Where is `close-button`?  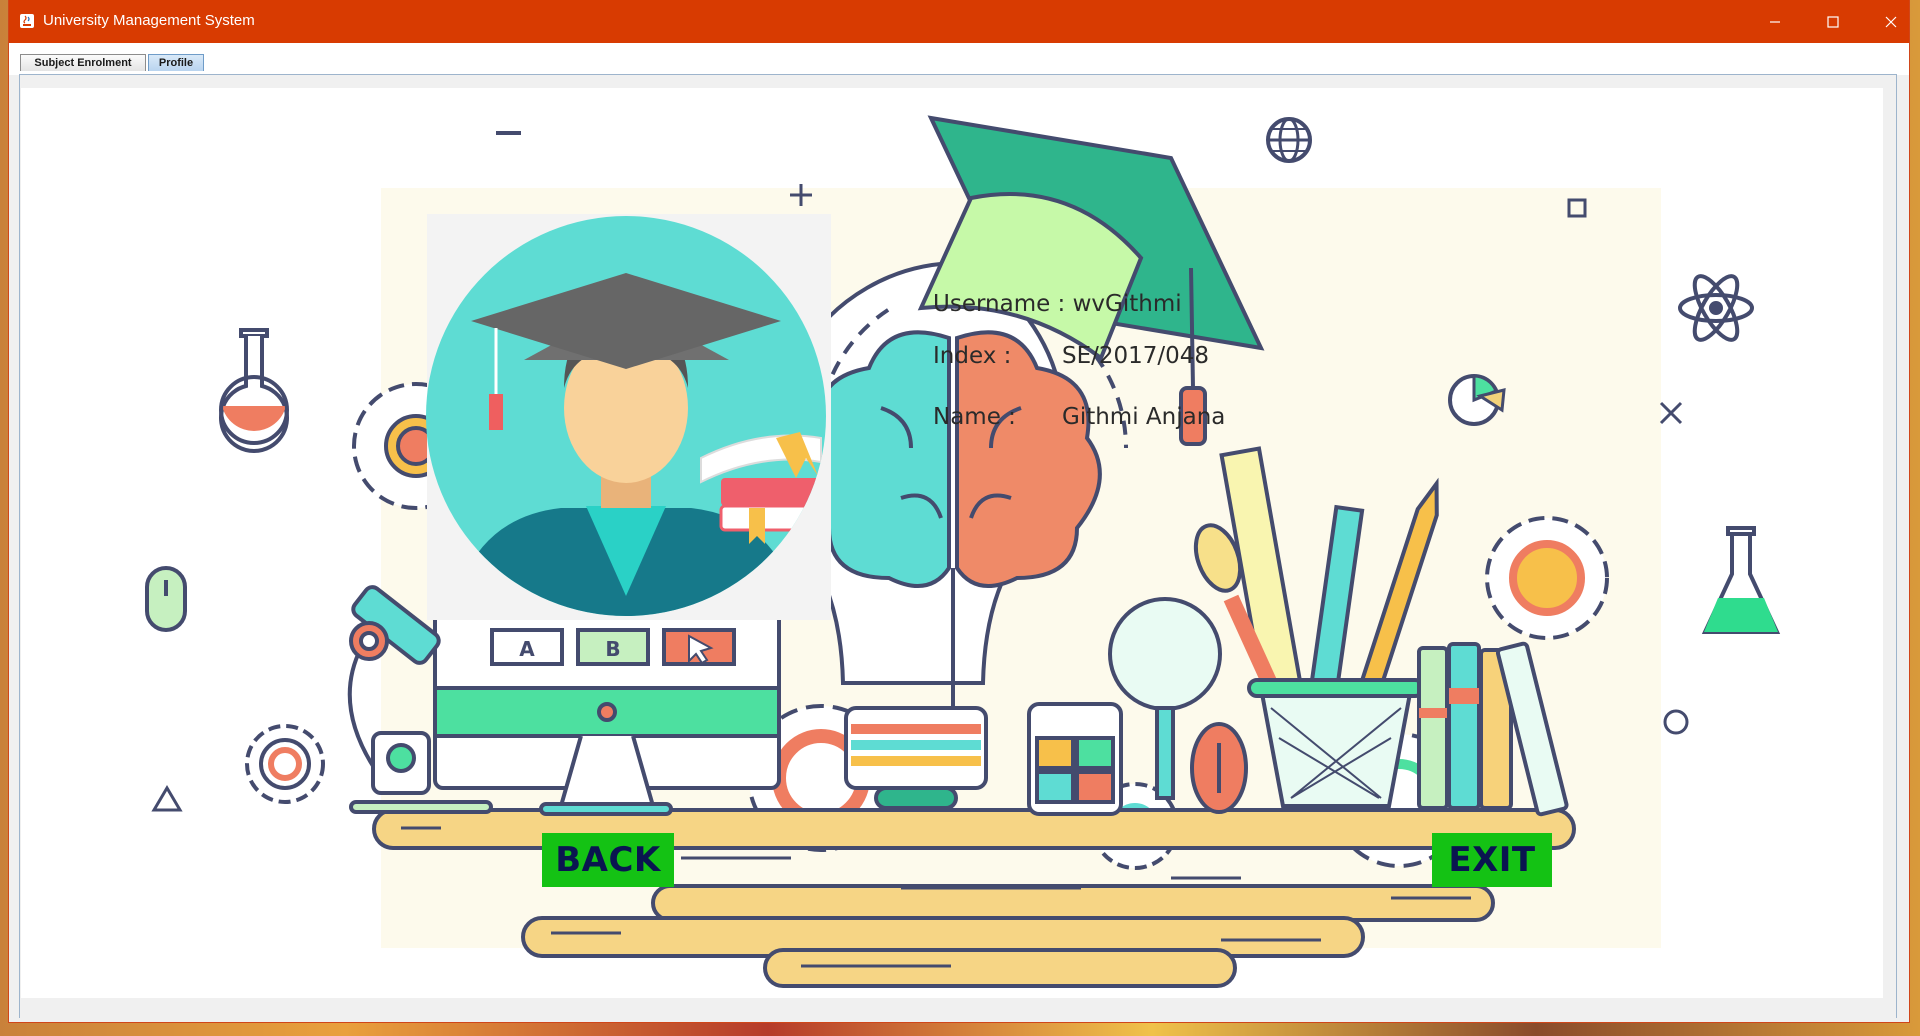 close-button is located at coordinates (1891, 21).